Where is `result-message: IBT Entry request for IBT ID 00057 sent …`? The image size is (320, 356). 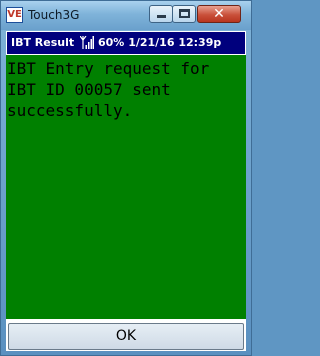
result-message: IBT Entry request for IBT ID 00057 sent … is located at coordinates (108, 89).